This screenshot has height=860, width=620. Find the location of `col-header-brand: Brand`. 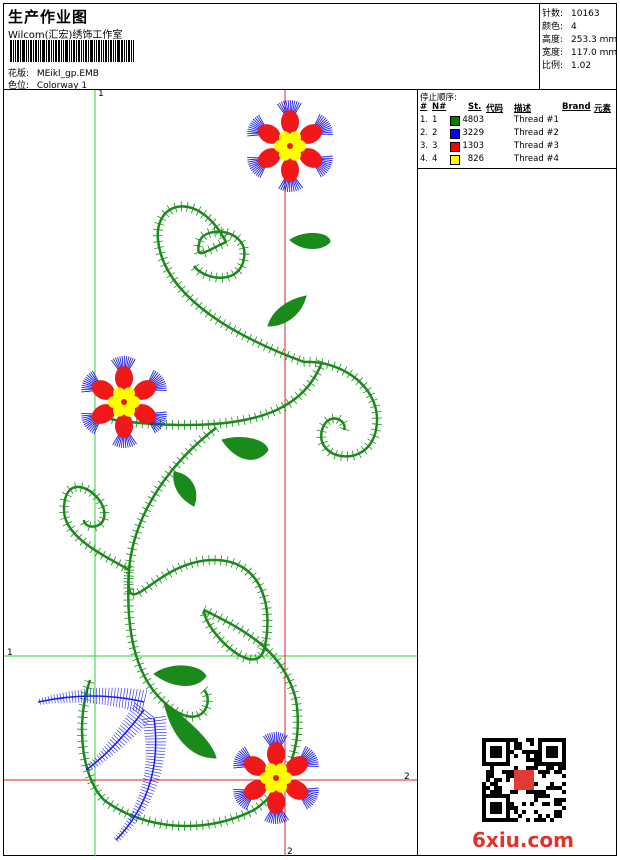

col-header-brand: Brand is located at coordinates (576, 107).